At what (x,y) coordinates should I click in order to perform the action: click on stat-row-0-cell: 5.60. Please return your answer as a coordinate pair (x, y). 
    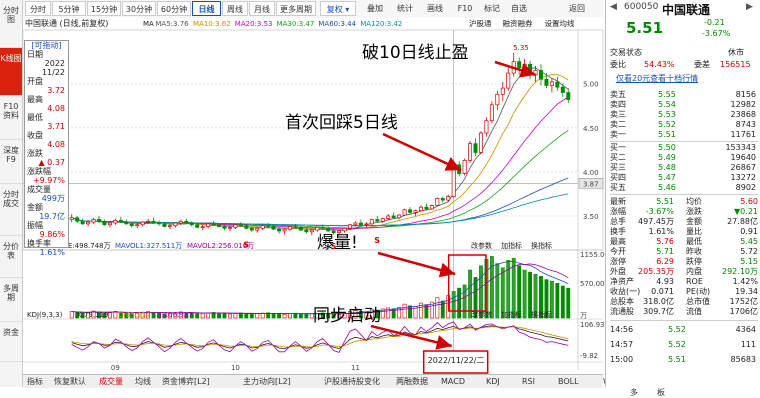
    Looking at the image, I should click on (749, 201).